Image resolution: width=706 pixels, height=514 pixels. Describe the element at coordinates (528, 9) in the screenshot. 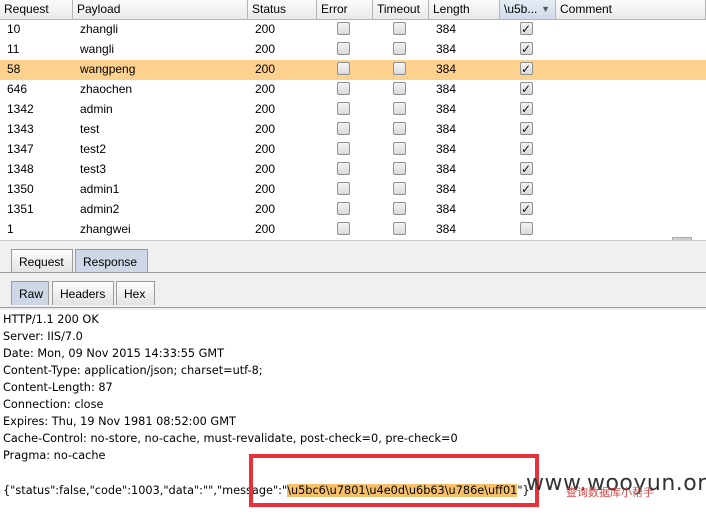

I see `column-header-grep-match: \u5b... ▼` at that location.